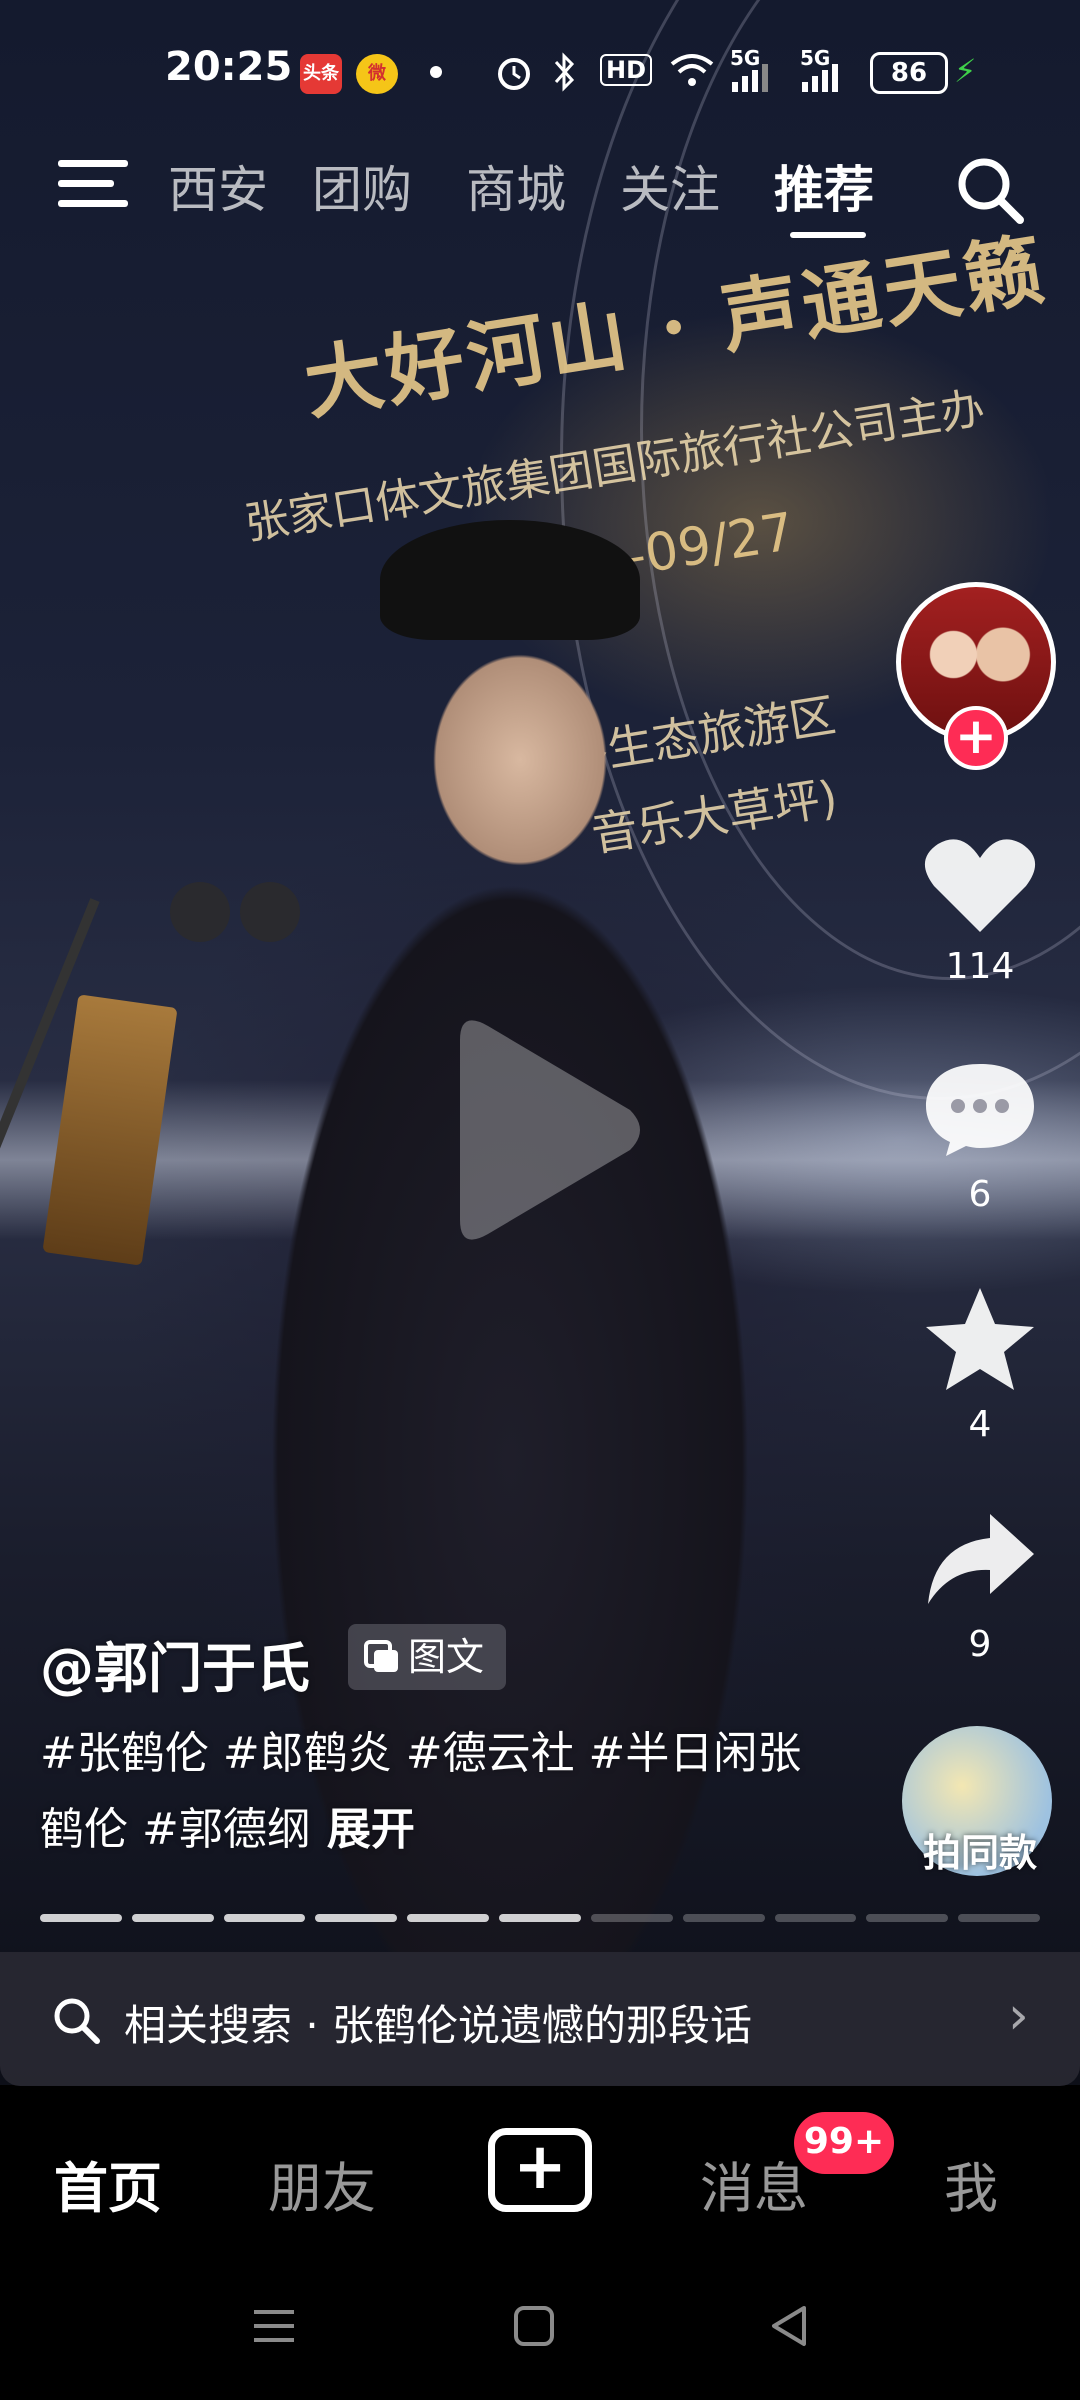 The height and width of the screenshot is (2400, 1080). I want to click on home-key-icon, so click(534, 2326).